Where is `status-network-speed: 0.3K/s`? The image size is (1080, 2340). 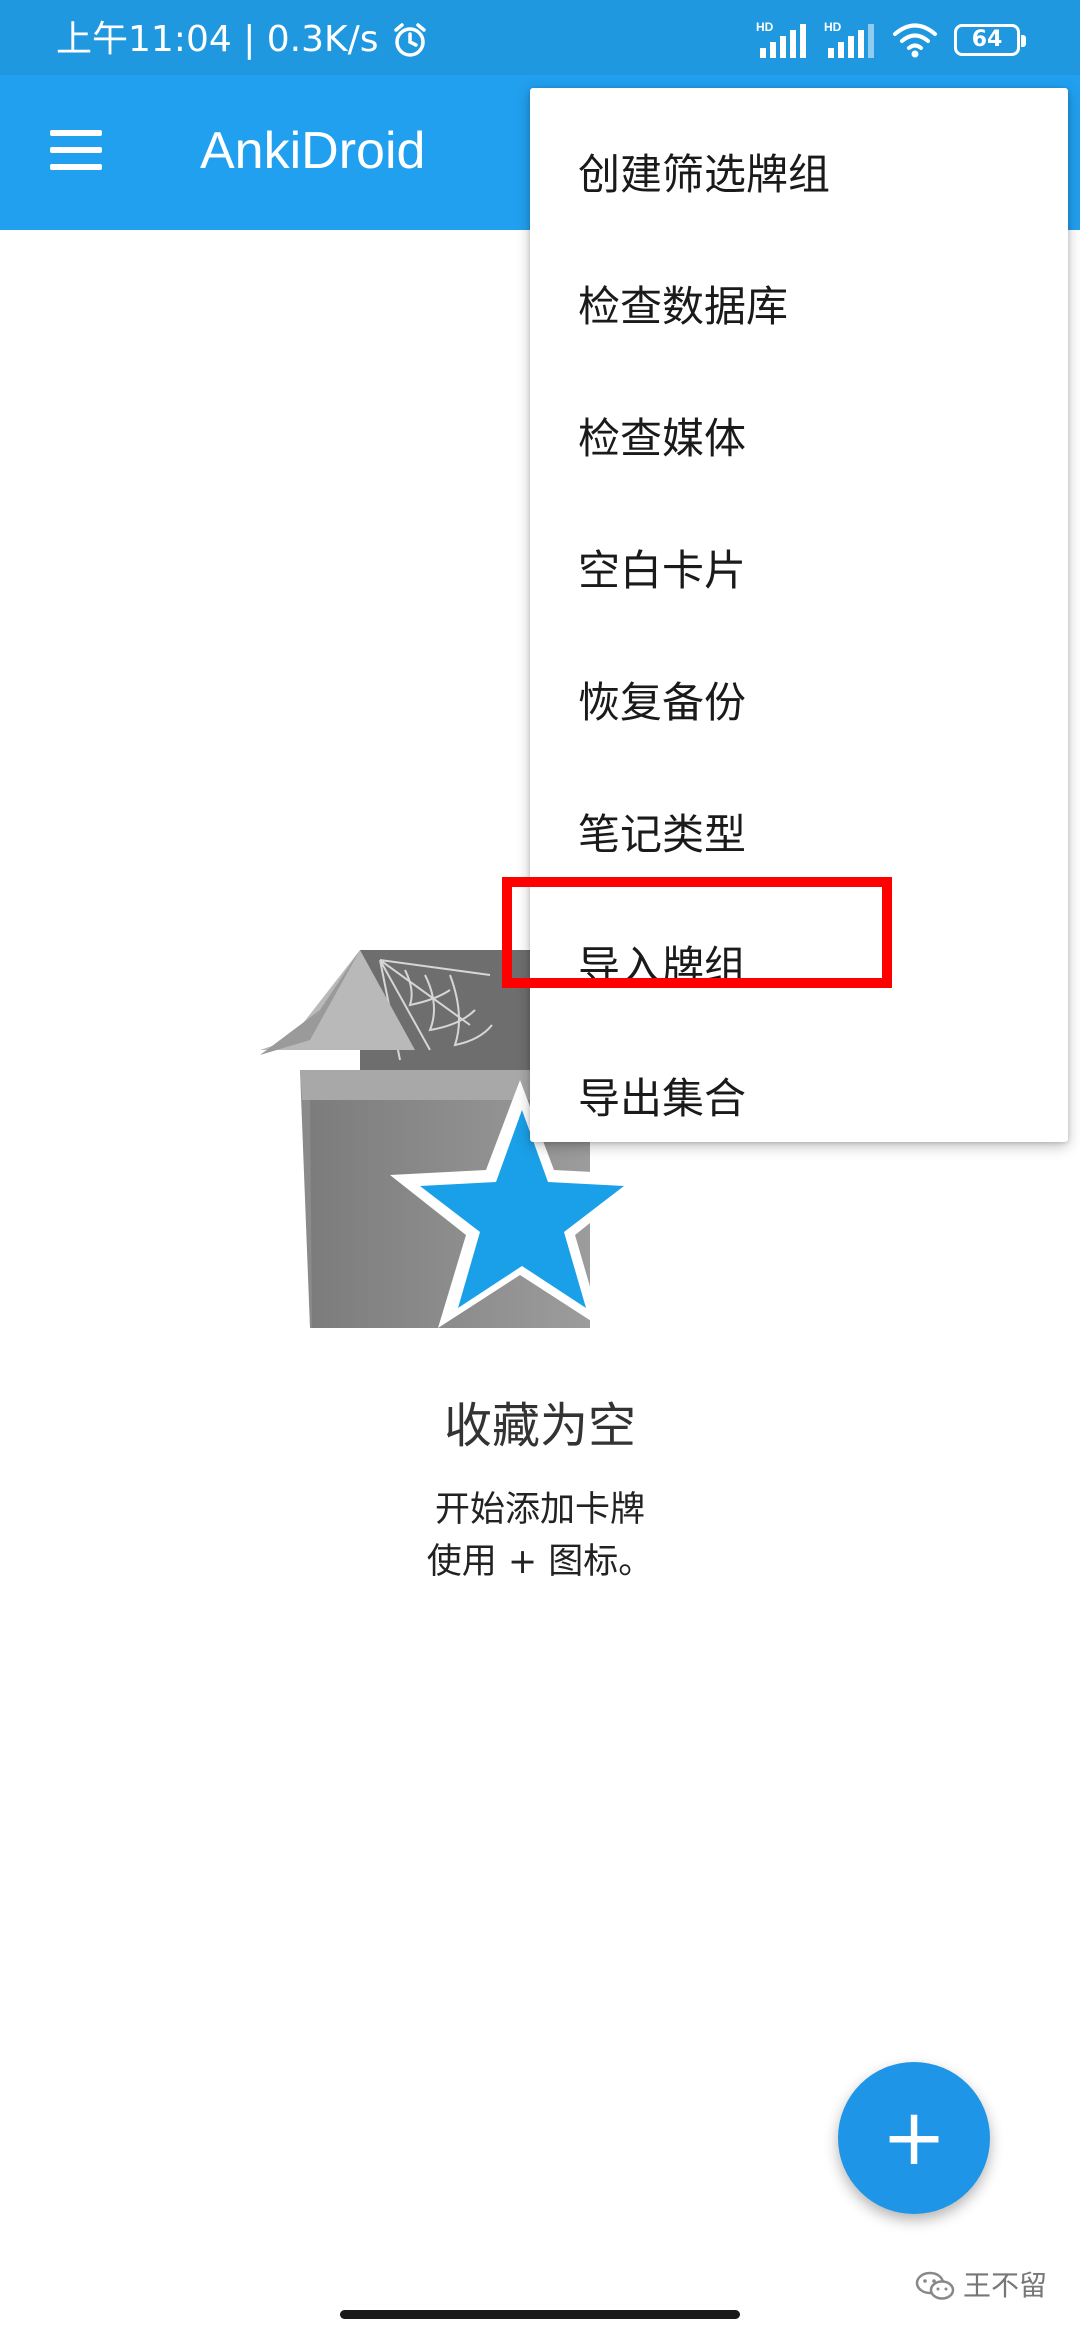
status-network-speed: 0.3K/s is located at coordinates (322, 39).